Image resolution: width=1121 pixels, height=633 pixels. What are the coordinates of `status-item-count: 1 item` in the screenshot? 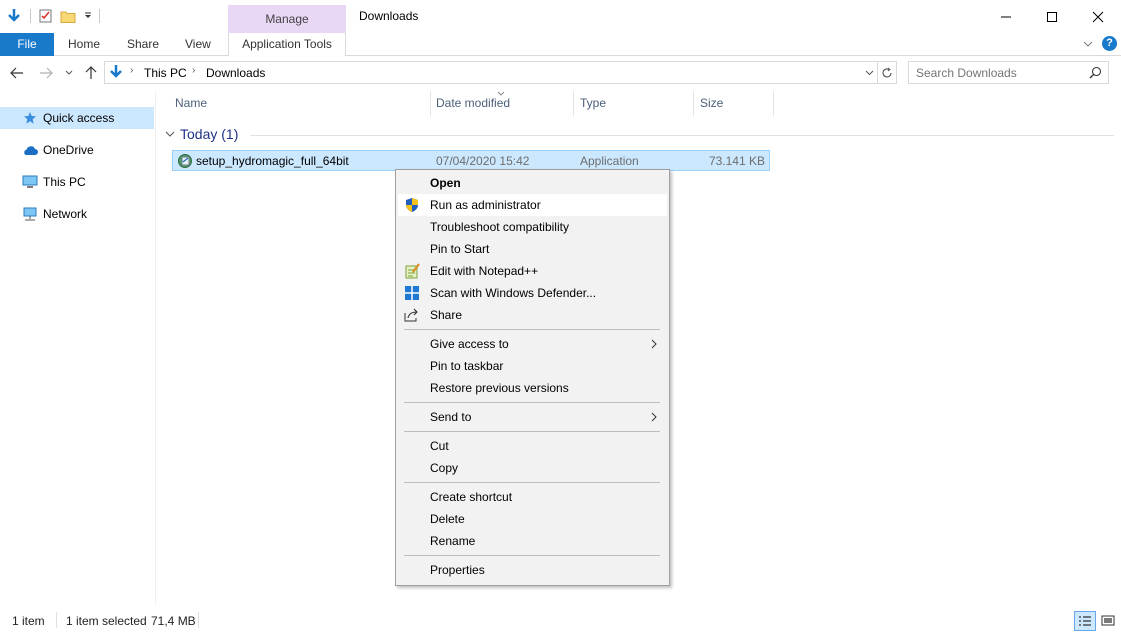 It's located at (28, 621).